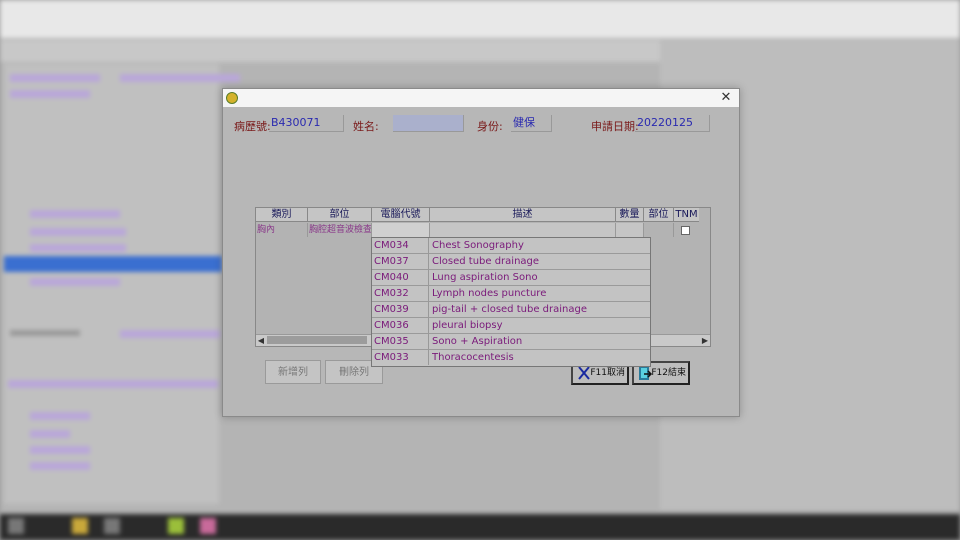 The height and width of the screenshot is (540, 960). I want to click on name-label: 姓名:, so click(366, 126).